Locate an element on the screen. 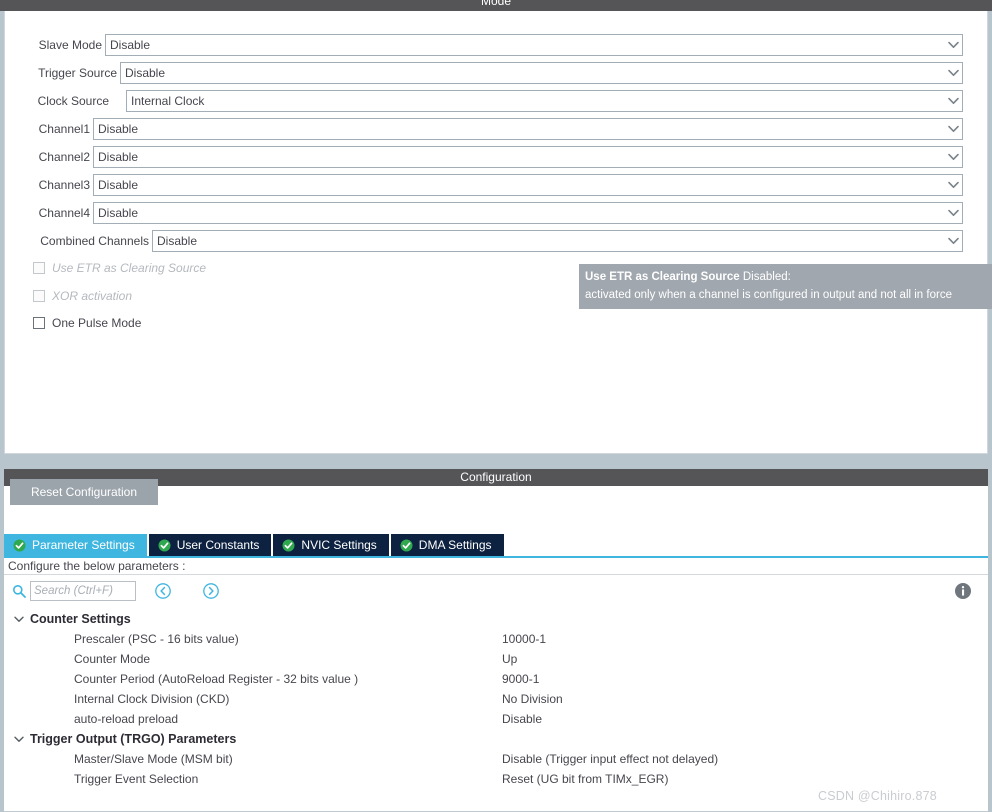 Image resolution: width=992 pixels, height=812 pixels. combobox-channel1: Disable is located at coordinates (528, 129).